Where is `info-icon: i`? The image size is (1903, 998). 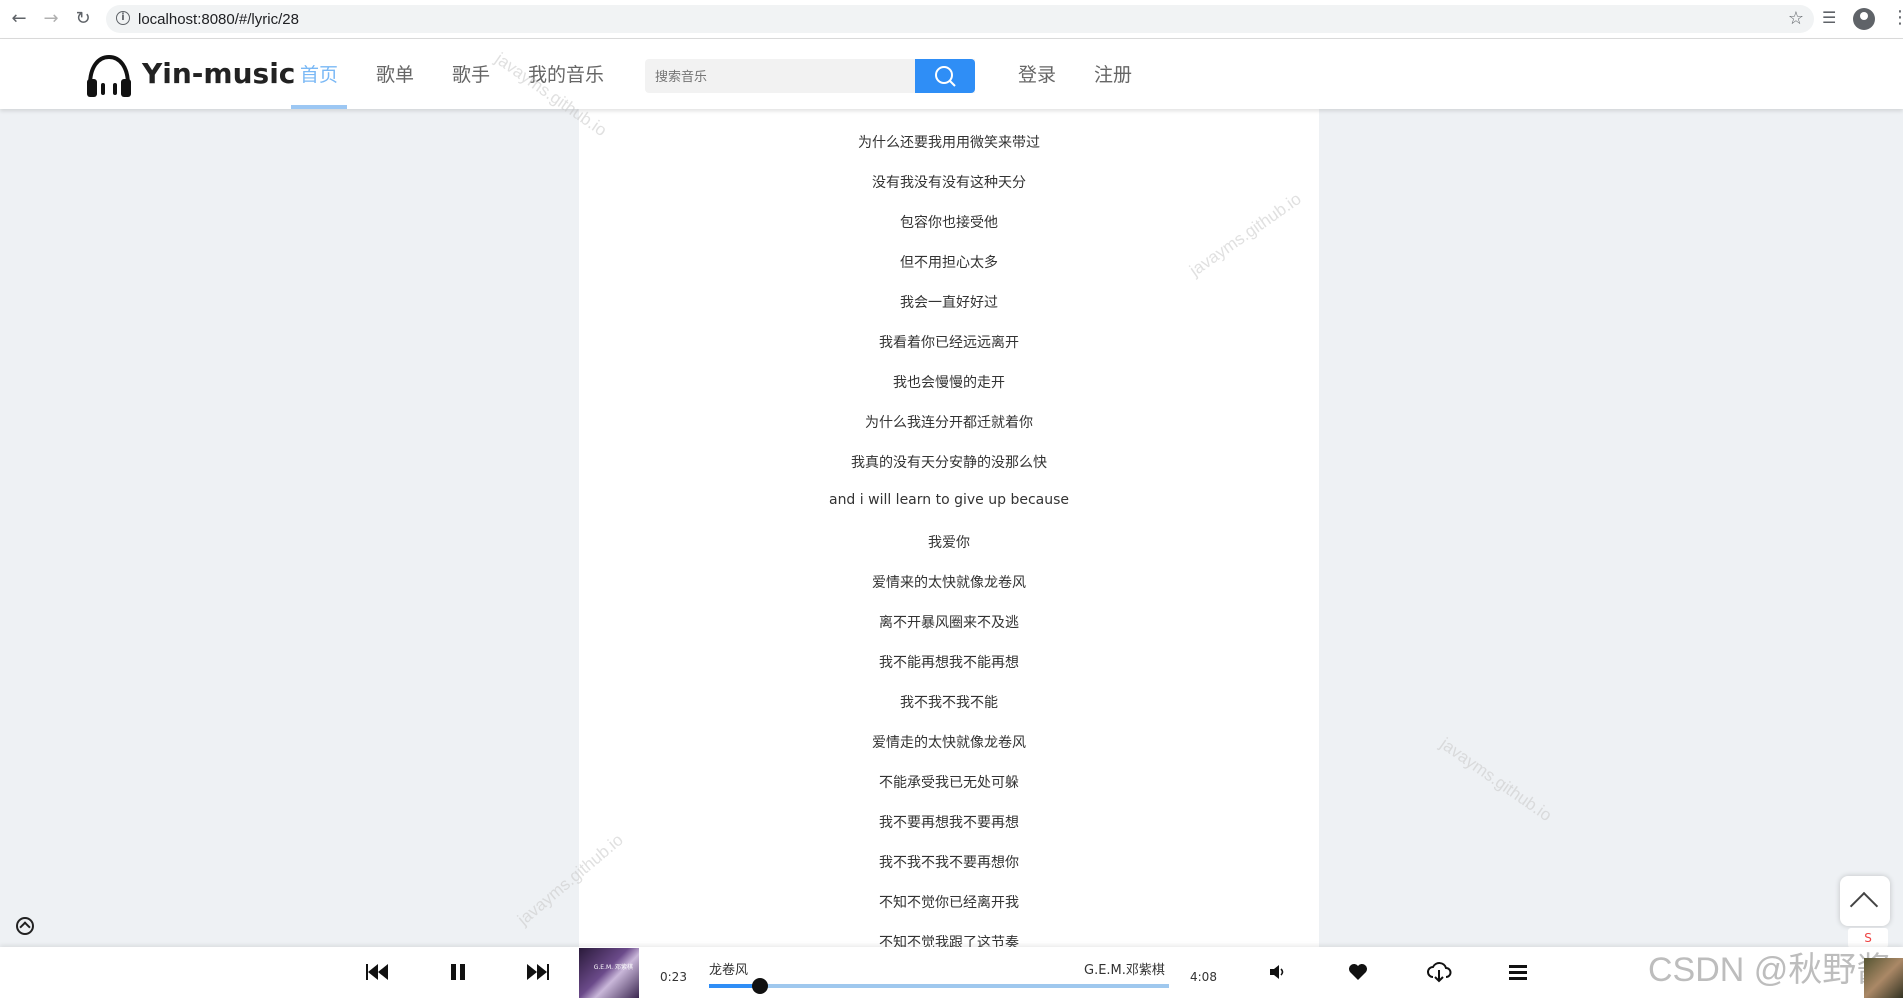 info-icon: i is located at coordinates (123, 18).